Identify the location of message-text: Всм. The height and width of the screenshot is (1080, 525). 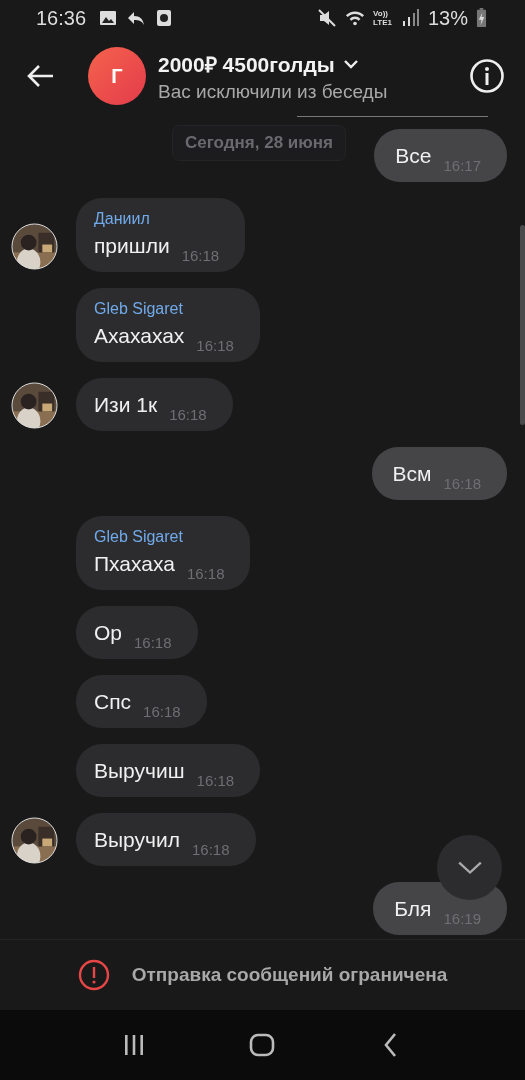
(412, 474).